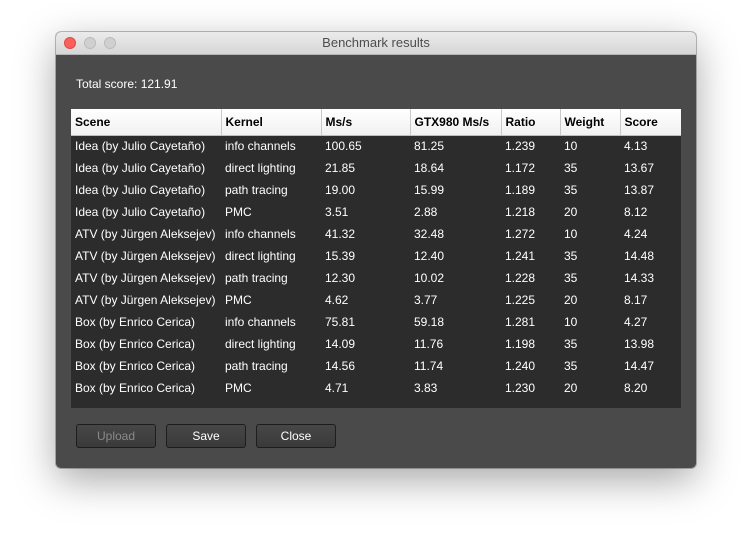 The image size is (752, 548). I want to click on cell-gtx980-ms-s: 11.76, so click(429, 344).